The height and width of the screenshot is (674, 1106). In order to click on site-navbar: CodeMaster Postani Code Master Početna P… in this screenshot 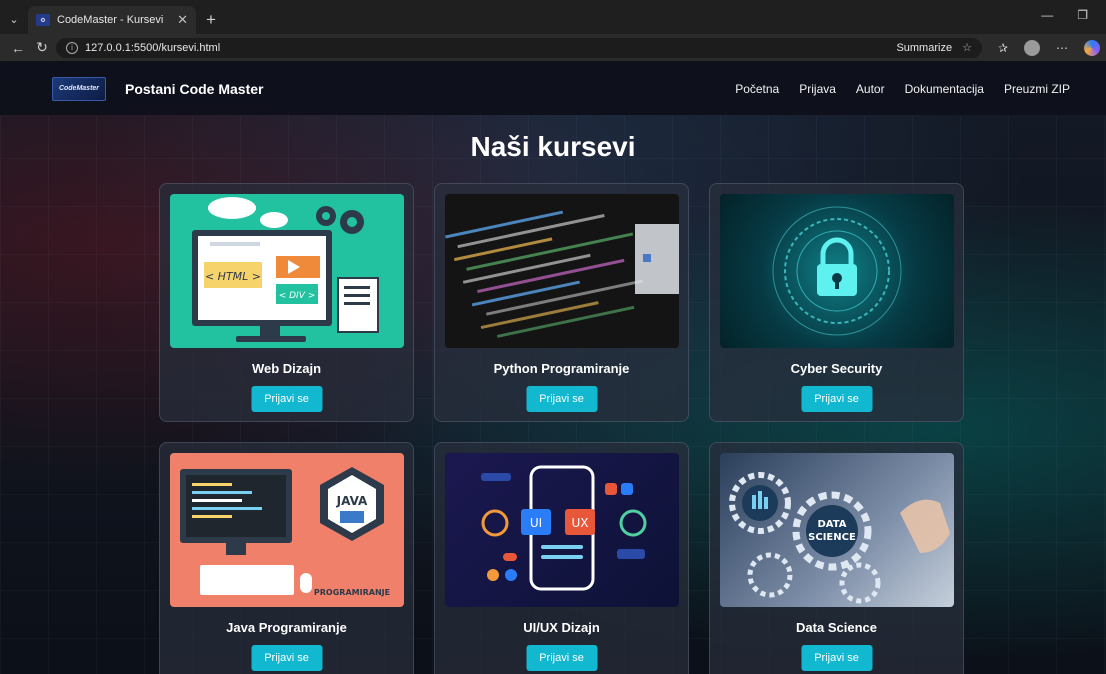, I will do `click(553, 88)`.